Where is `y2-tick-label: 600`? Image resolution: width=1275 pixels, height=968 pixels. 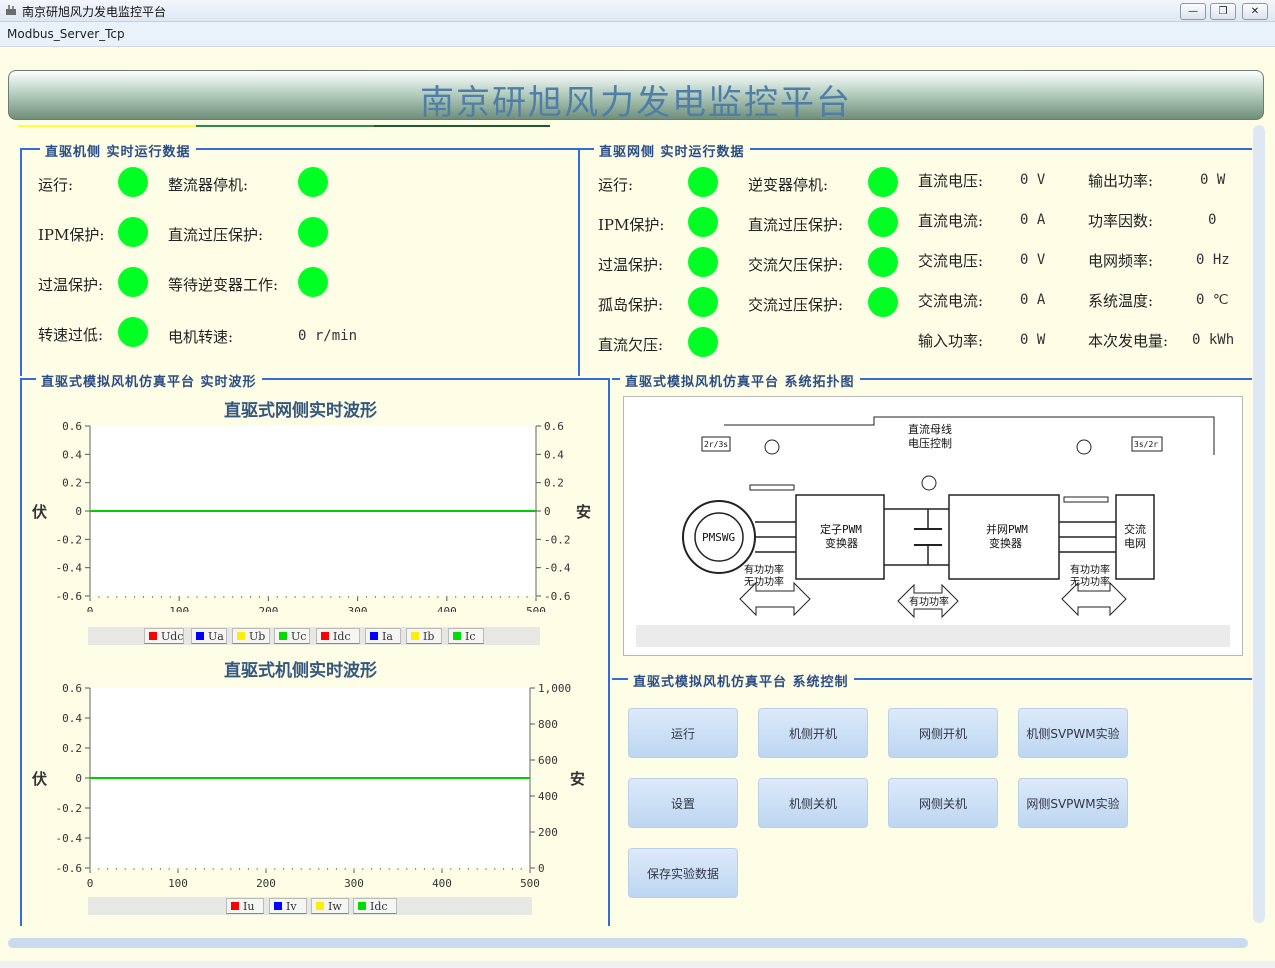 y2-tick-label: 600 is located at coordinates (548, 760).